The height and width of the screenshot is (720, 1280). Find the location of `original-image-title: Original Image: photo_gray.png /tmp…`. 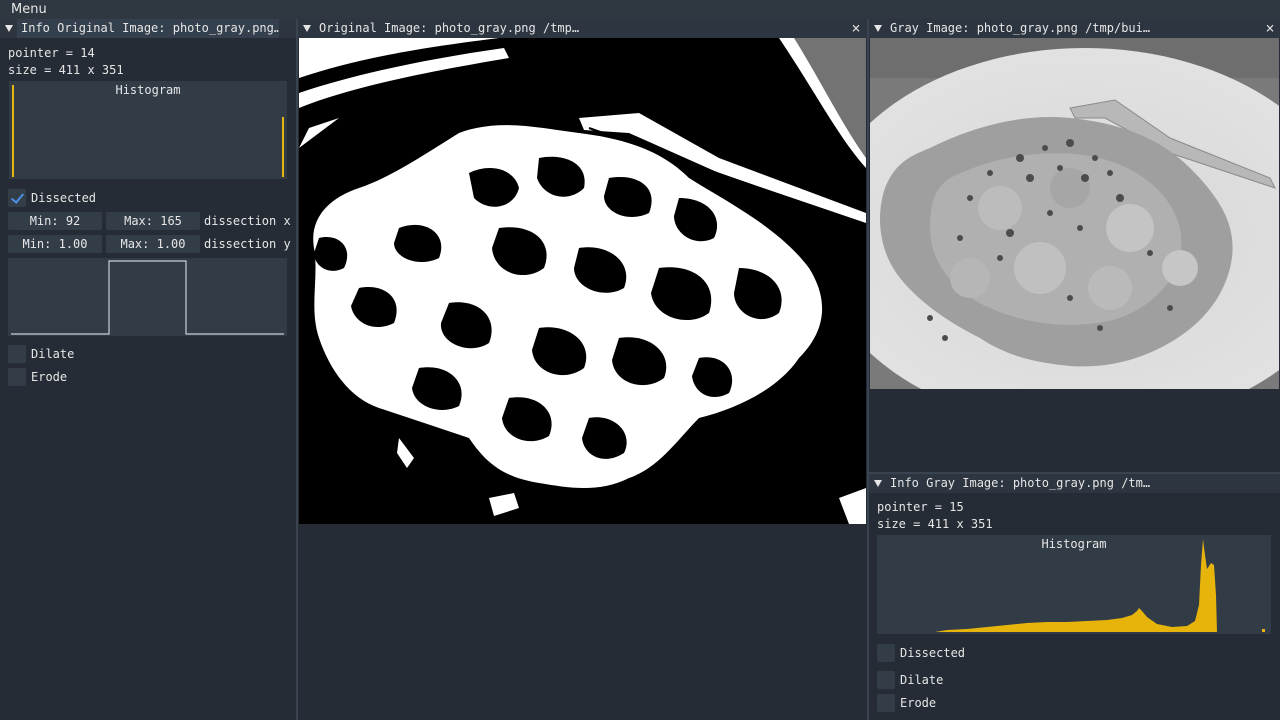

original-image-title: Original Image: photo_gray.png /tmp… is located at coordinates (449, 28).